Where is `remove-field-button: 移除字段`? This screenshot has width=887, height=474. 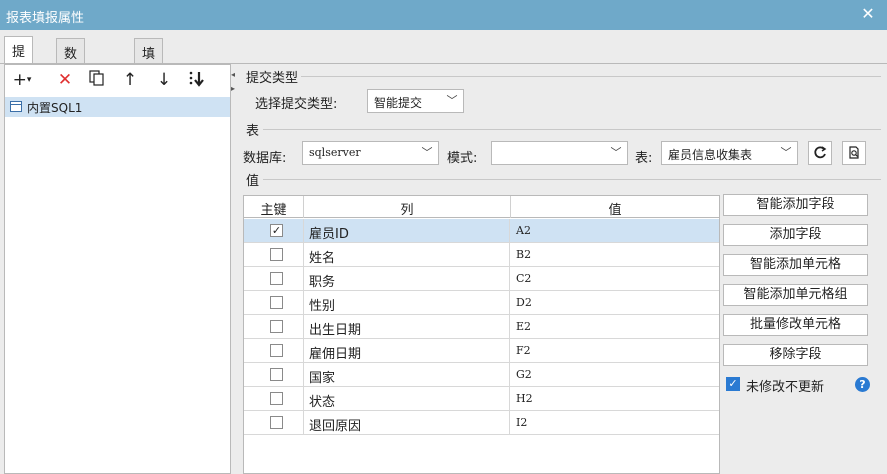 remove-field-button: 移除字段 is located at coordinates (795, 355).